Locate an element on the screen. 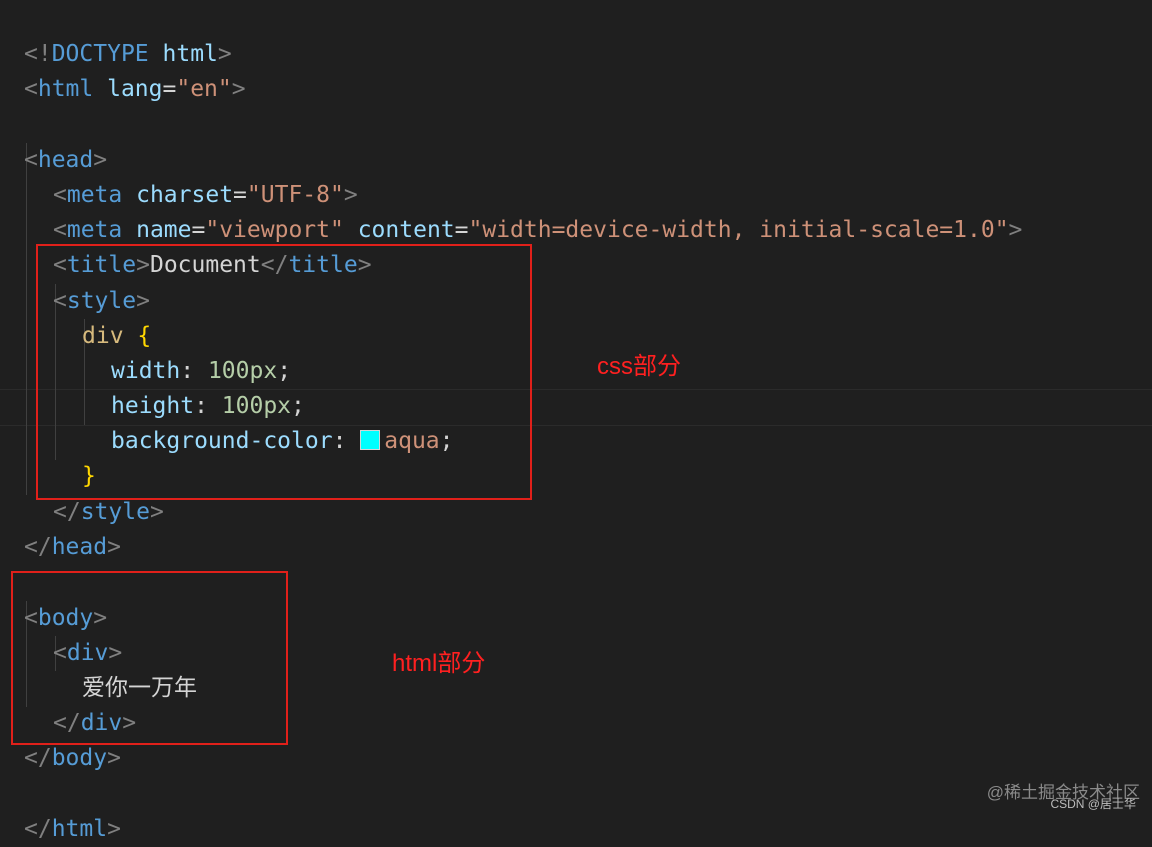  token: content is located at coordinates (406, 230).